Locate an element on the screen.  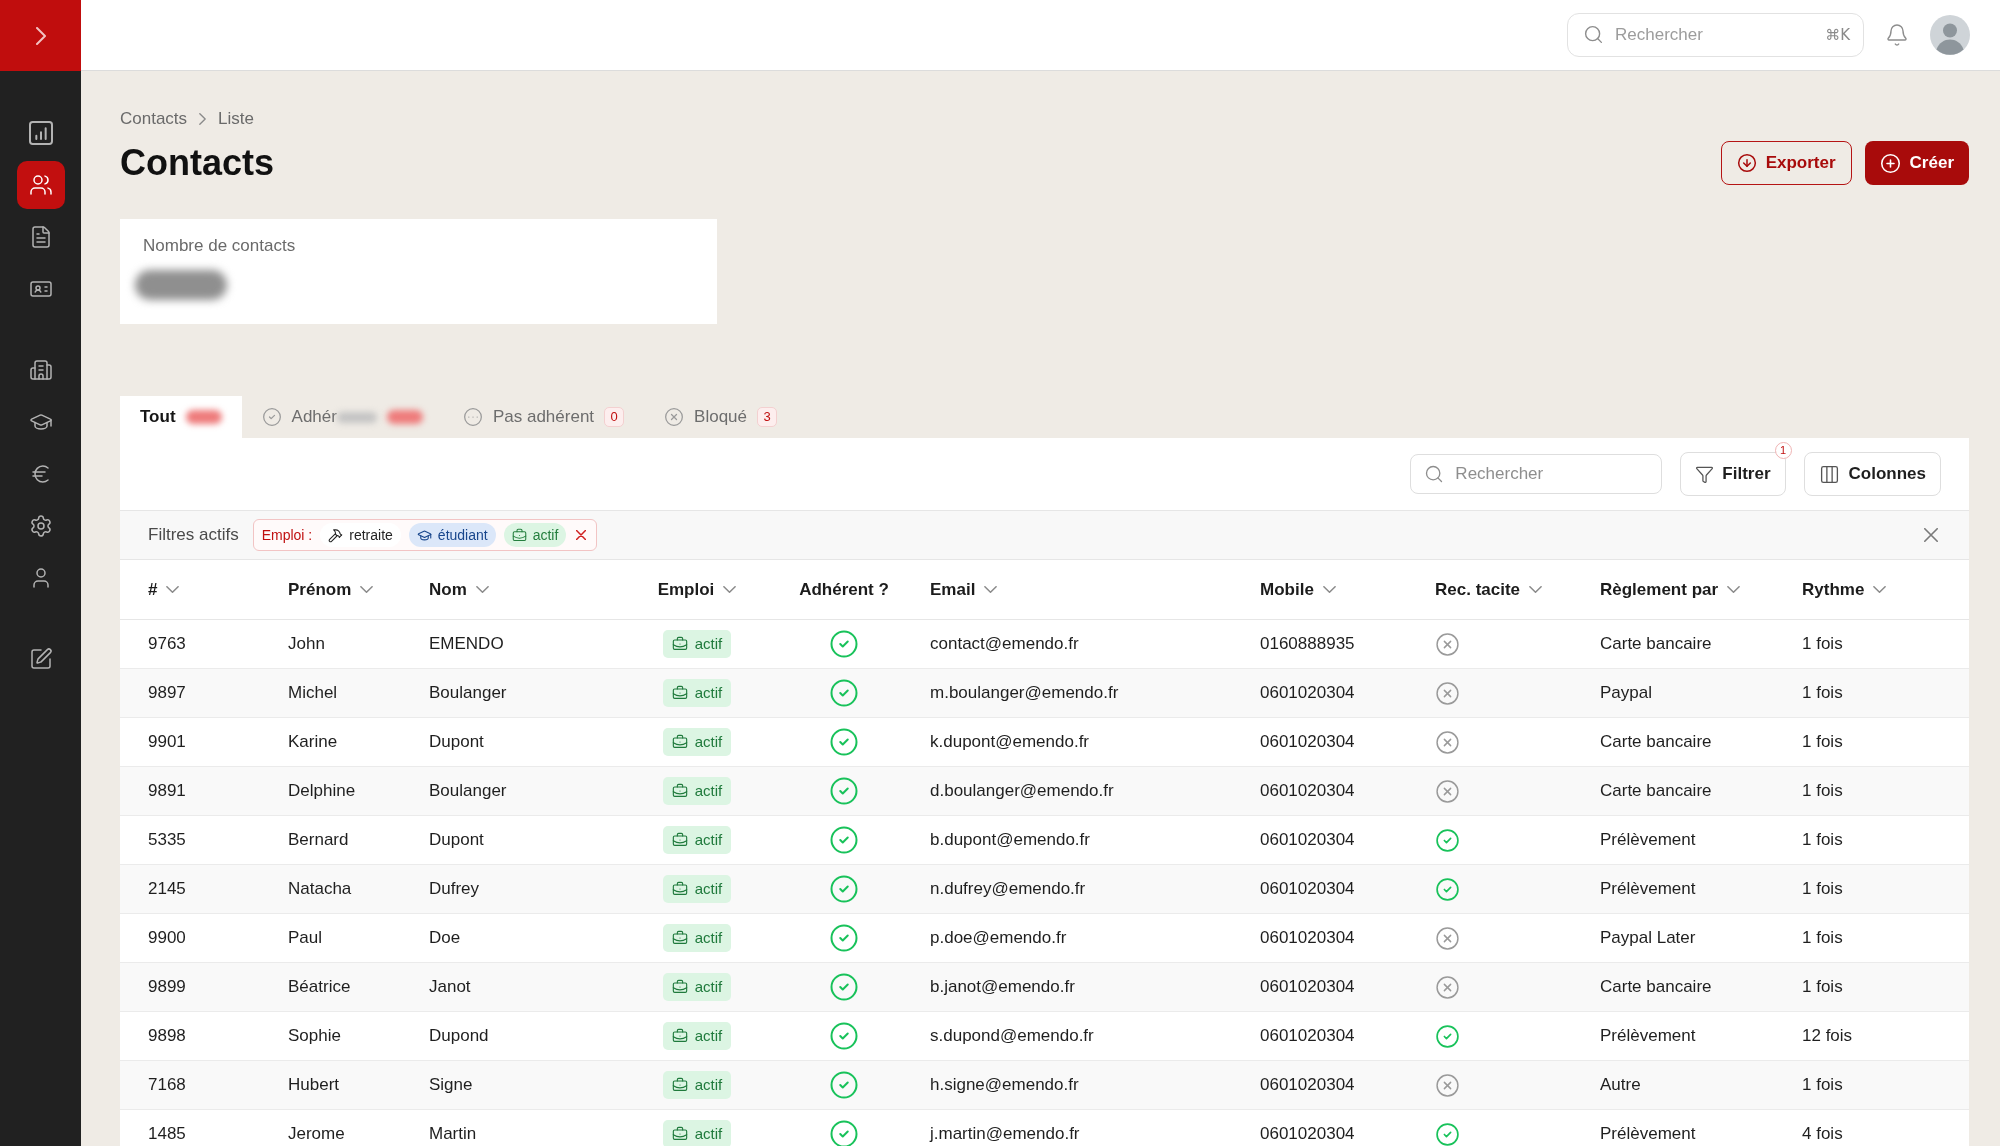
remove-filter-button is located at coordinates (581, 535).